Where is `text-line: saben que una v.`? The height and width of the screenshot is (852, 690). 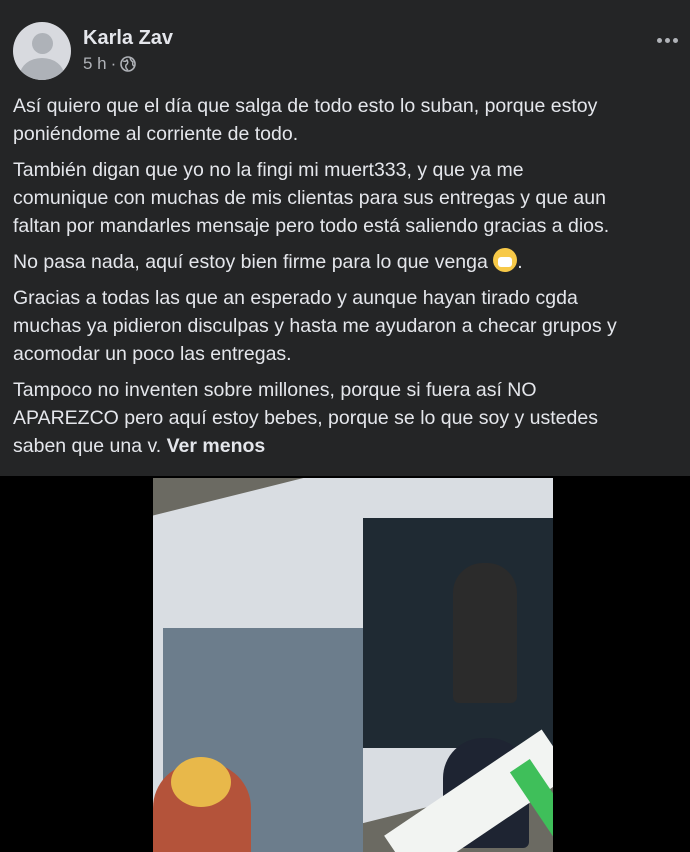
text-line: saben que una v. is located at coordinates (87, 446).